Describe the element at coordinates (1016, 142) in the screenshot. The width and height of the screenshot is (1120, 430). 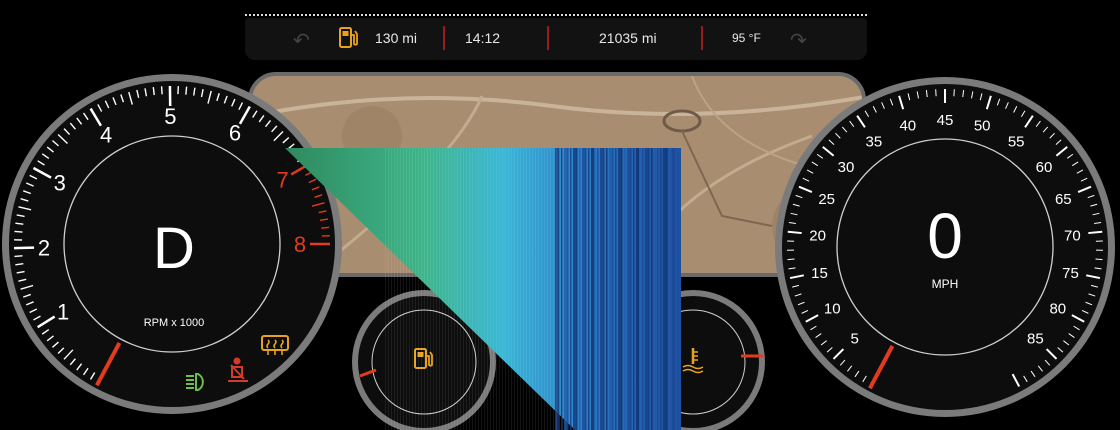
I see `speedometer-tick-label: 55` at that location.